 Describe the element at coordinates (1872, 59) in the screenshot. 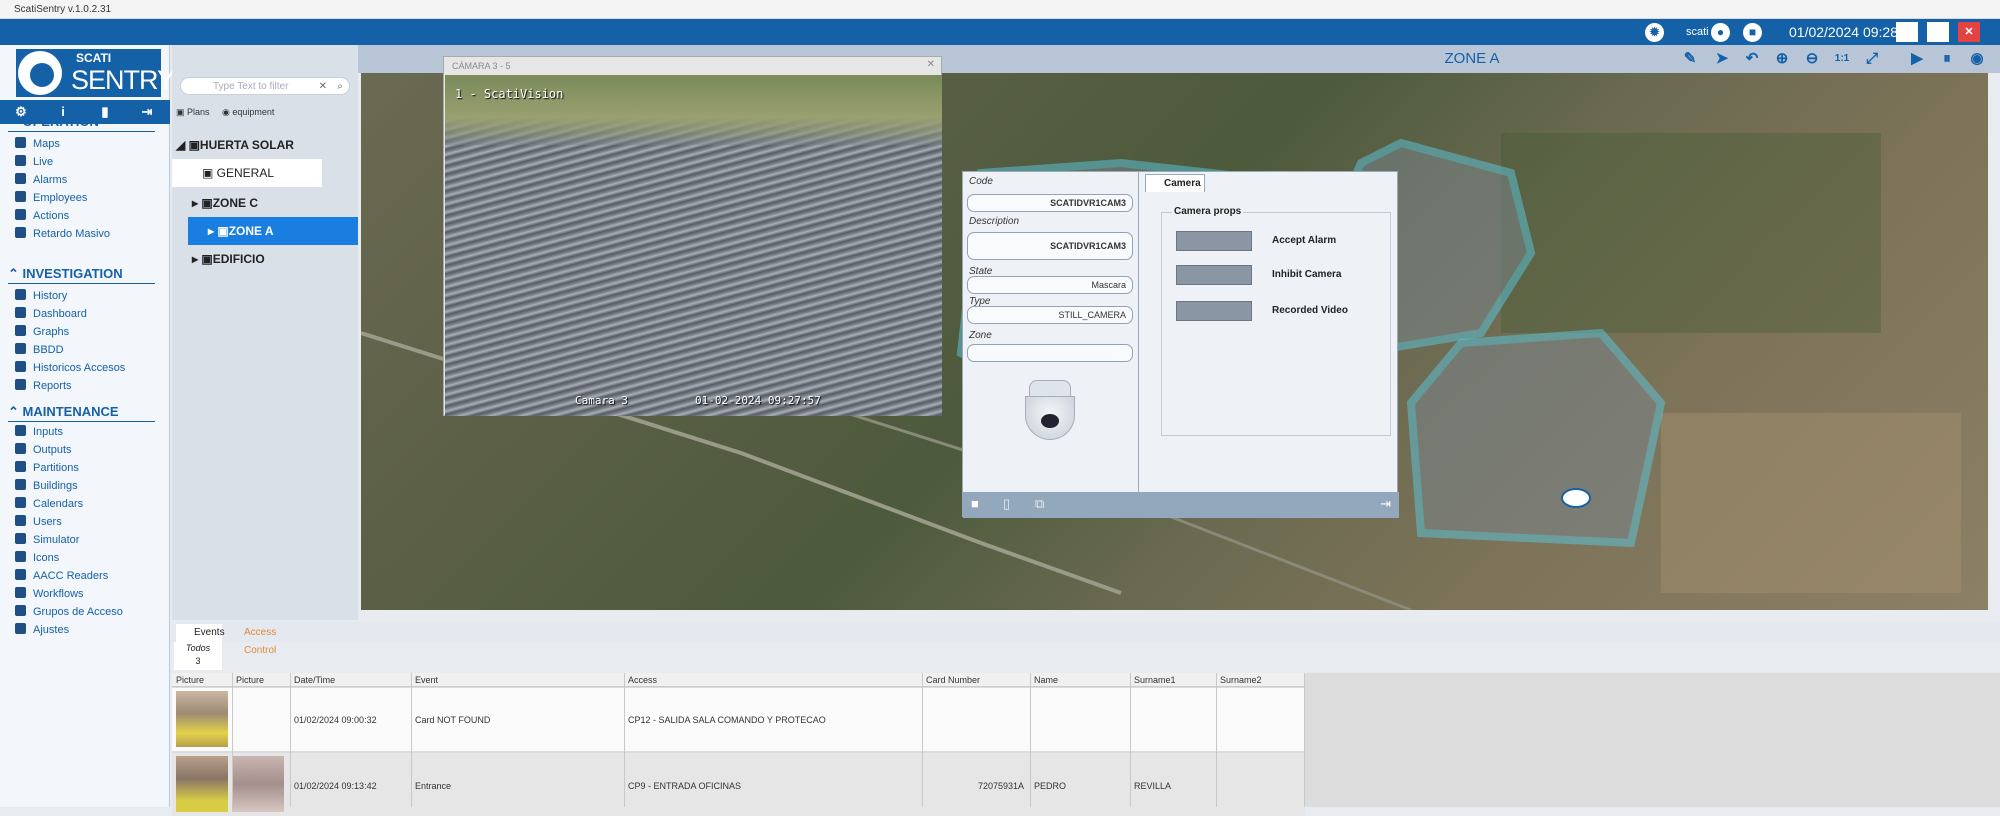

I see `fit-icon: ⤢` at that location.